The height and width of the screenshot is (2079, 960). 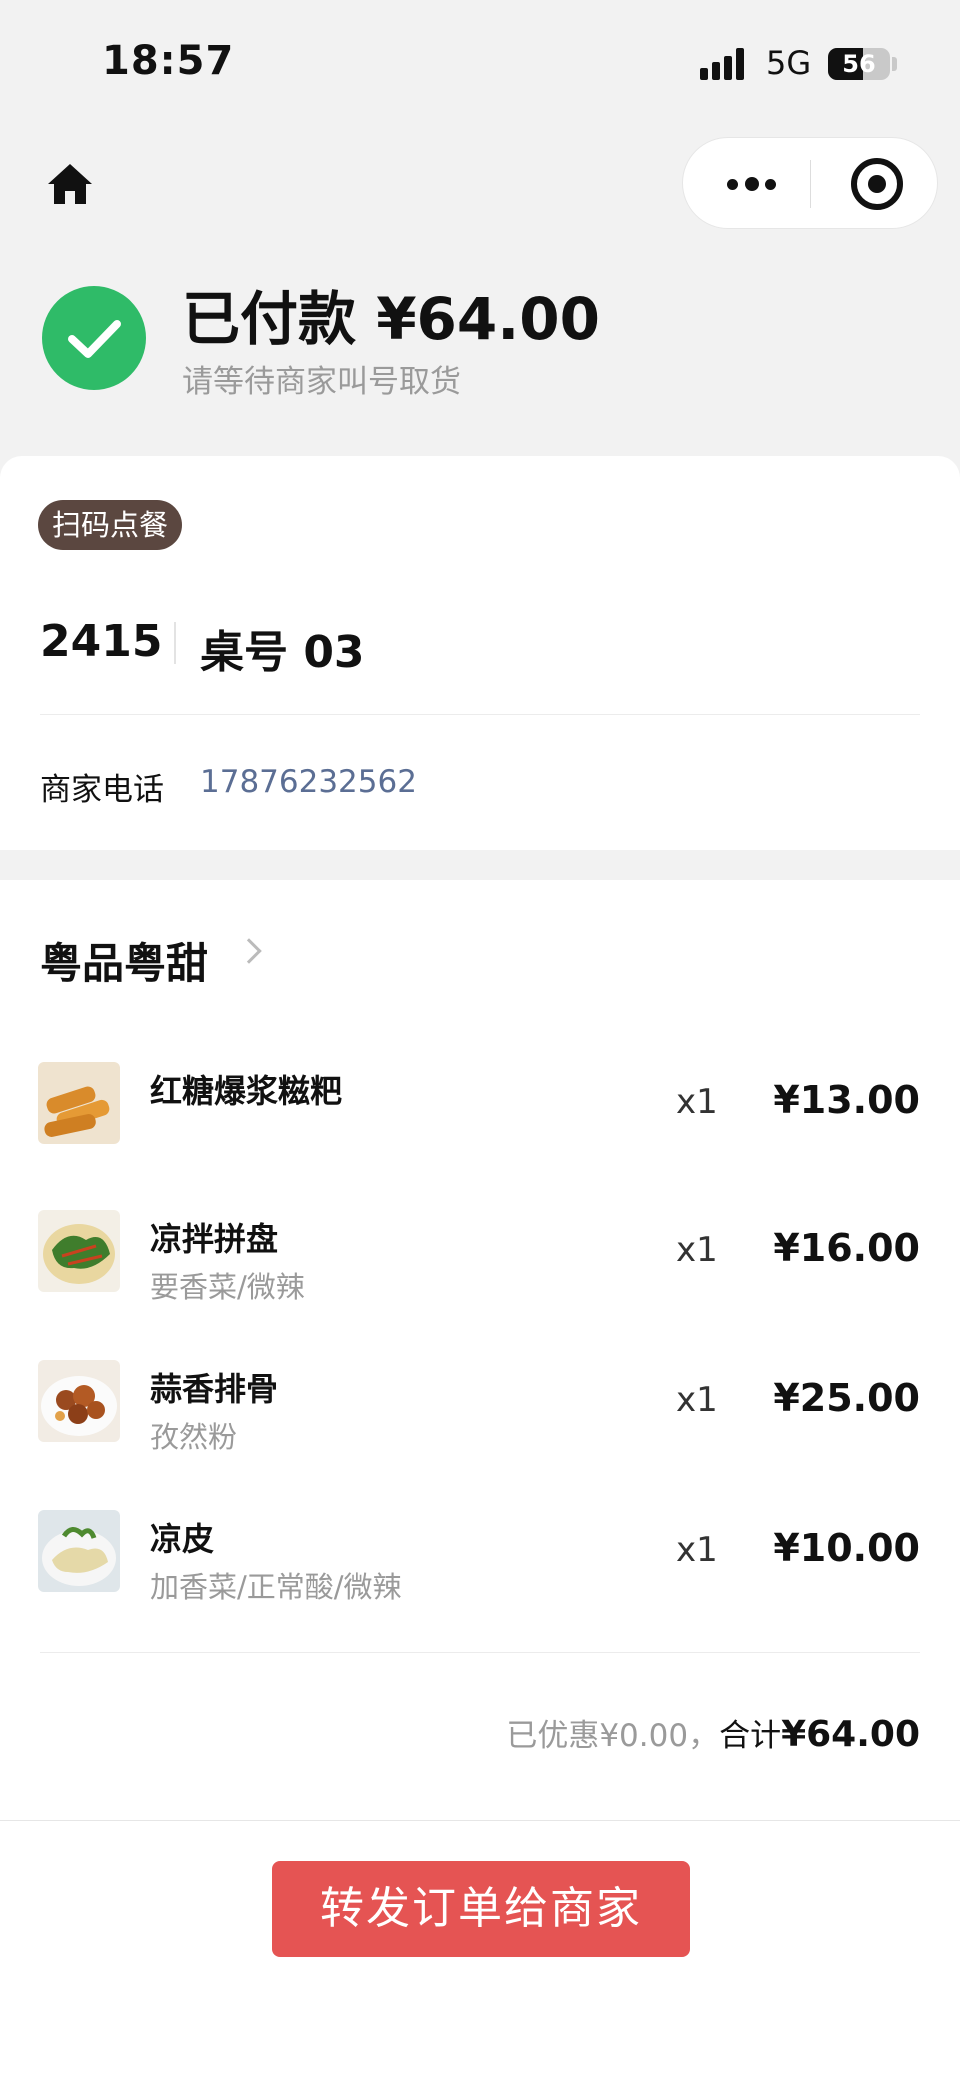 I want to click on clock: 18:57, so click(x=168, y=61).